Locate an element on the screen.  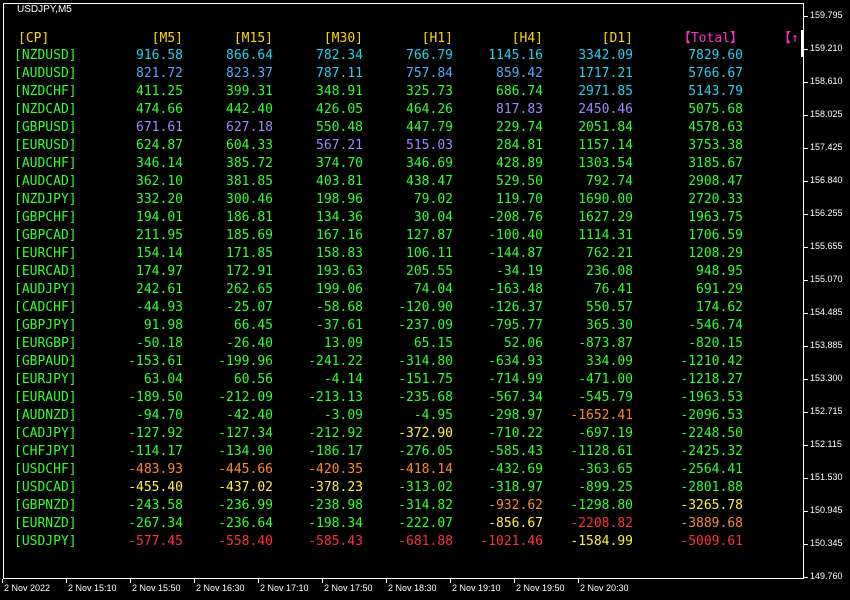
symbol-label: [AUDUSD] is located at coordinates (45, 73).